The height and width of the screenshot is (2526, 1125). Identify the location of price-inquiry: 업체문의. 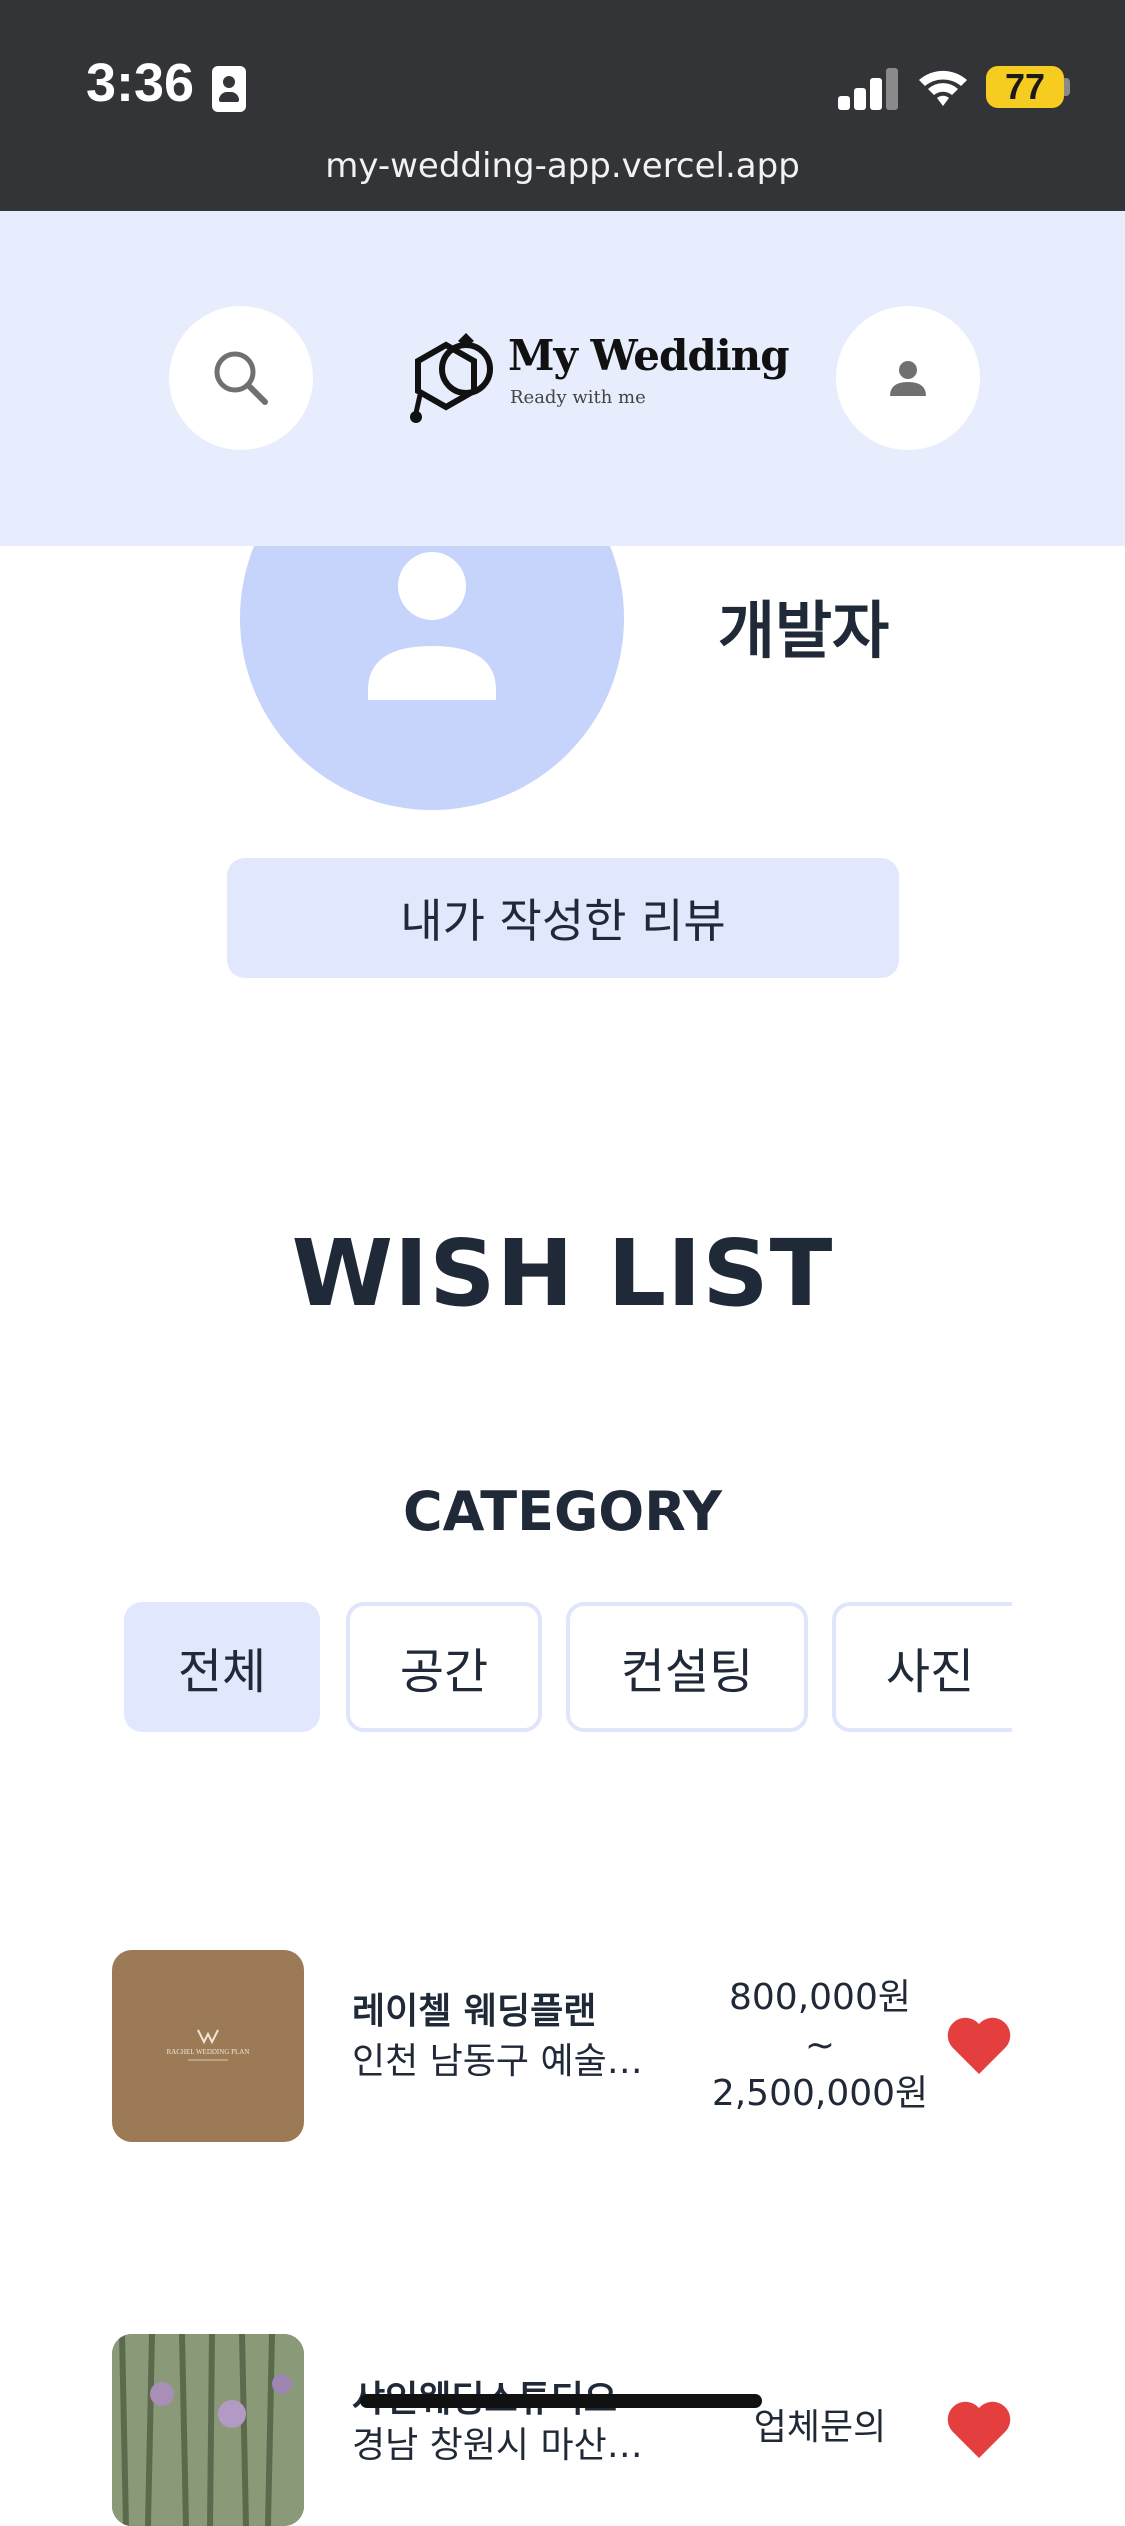
(820, 2427).